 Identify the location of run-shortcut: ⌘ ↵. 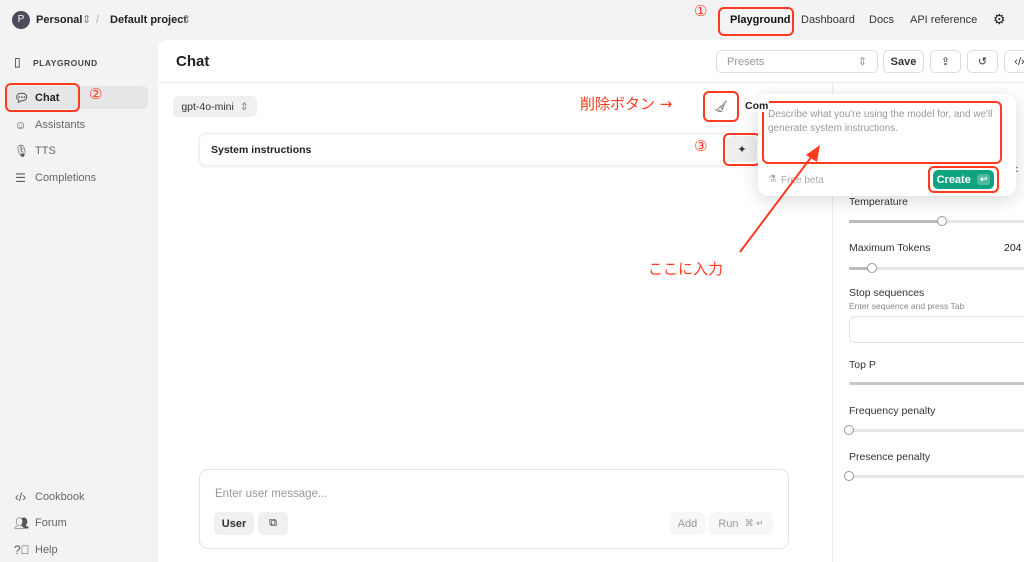
(754, 523).